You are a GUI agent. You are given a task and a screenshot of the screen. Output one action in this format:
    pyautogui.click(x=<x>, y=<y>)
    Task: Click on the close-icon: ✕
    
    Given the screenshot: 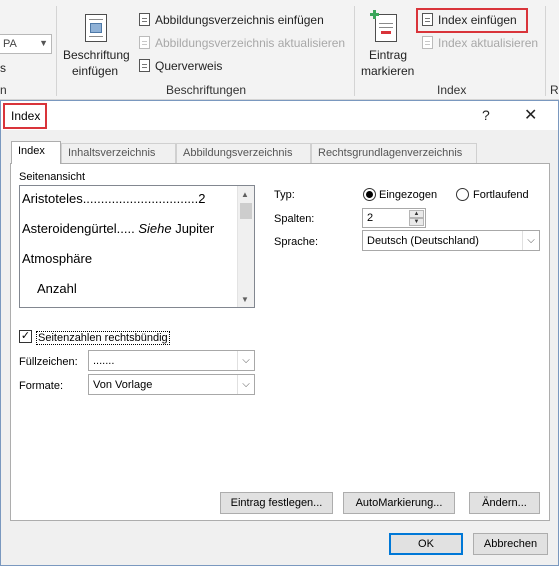 What is the action you would take?
    pyautogui.click(x=530, y=115)
    